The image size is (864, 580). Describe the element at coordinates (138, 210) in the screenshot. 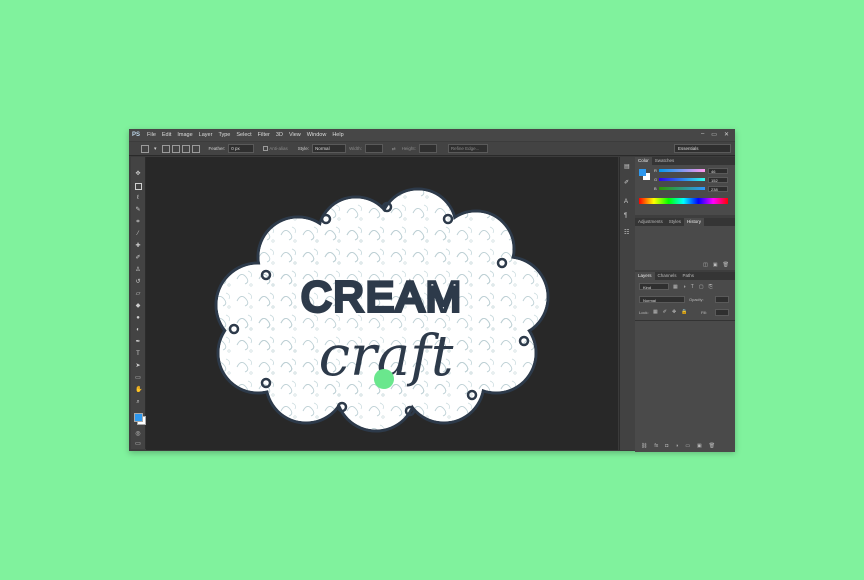

I see `quick-select-tool-icon: ✎` at that location.